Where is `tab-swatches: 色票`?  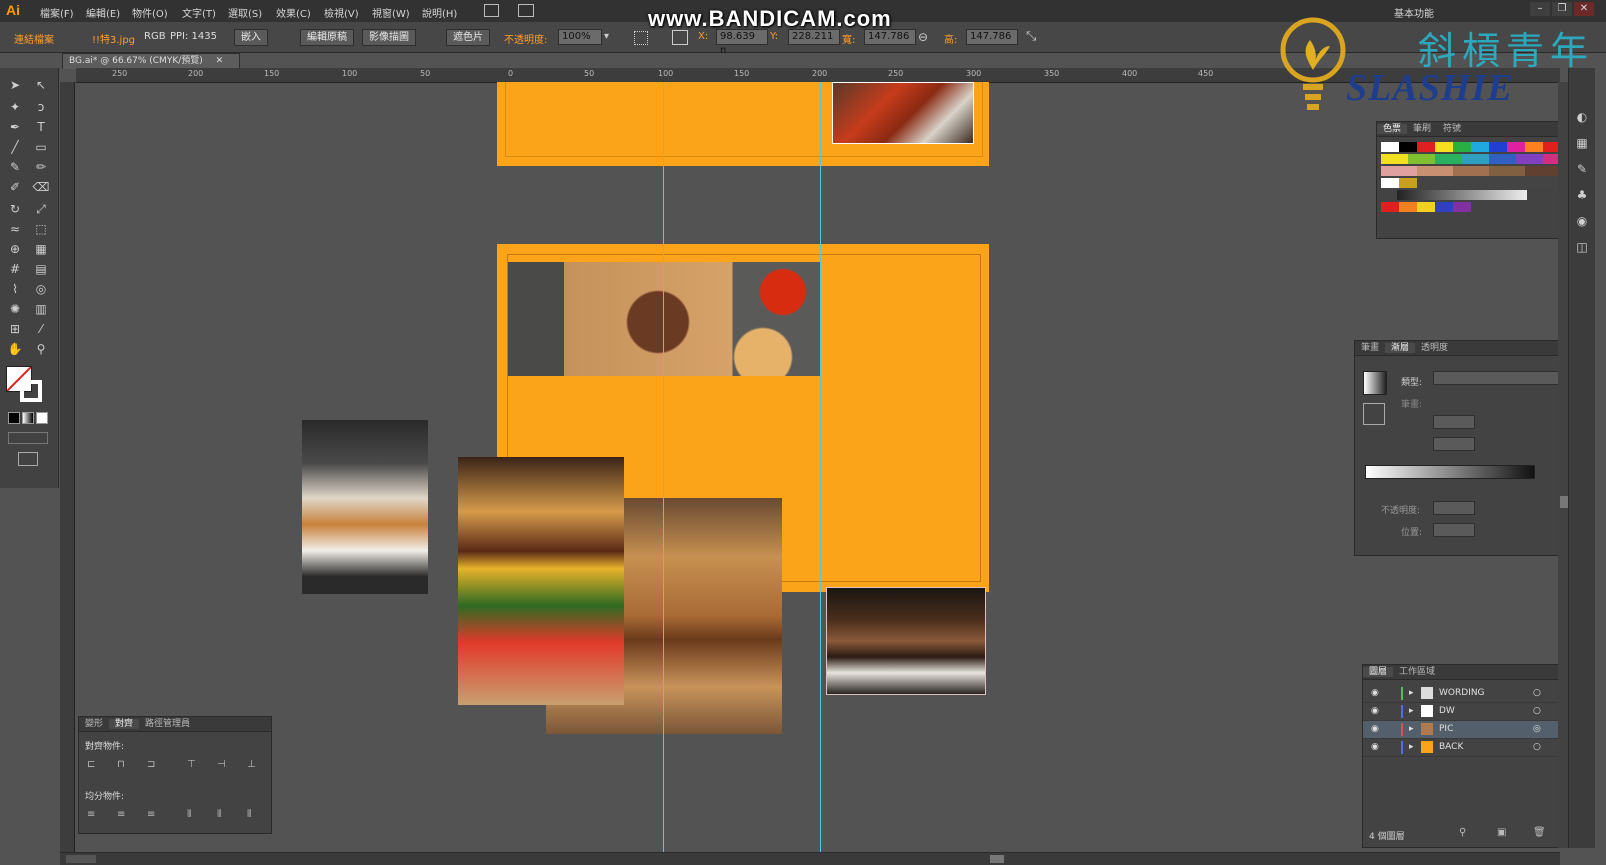
tab-swatches: 色票 is located at coordinates (1392, 129).